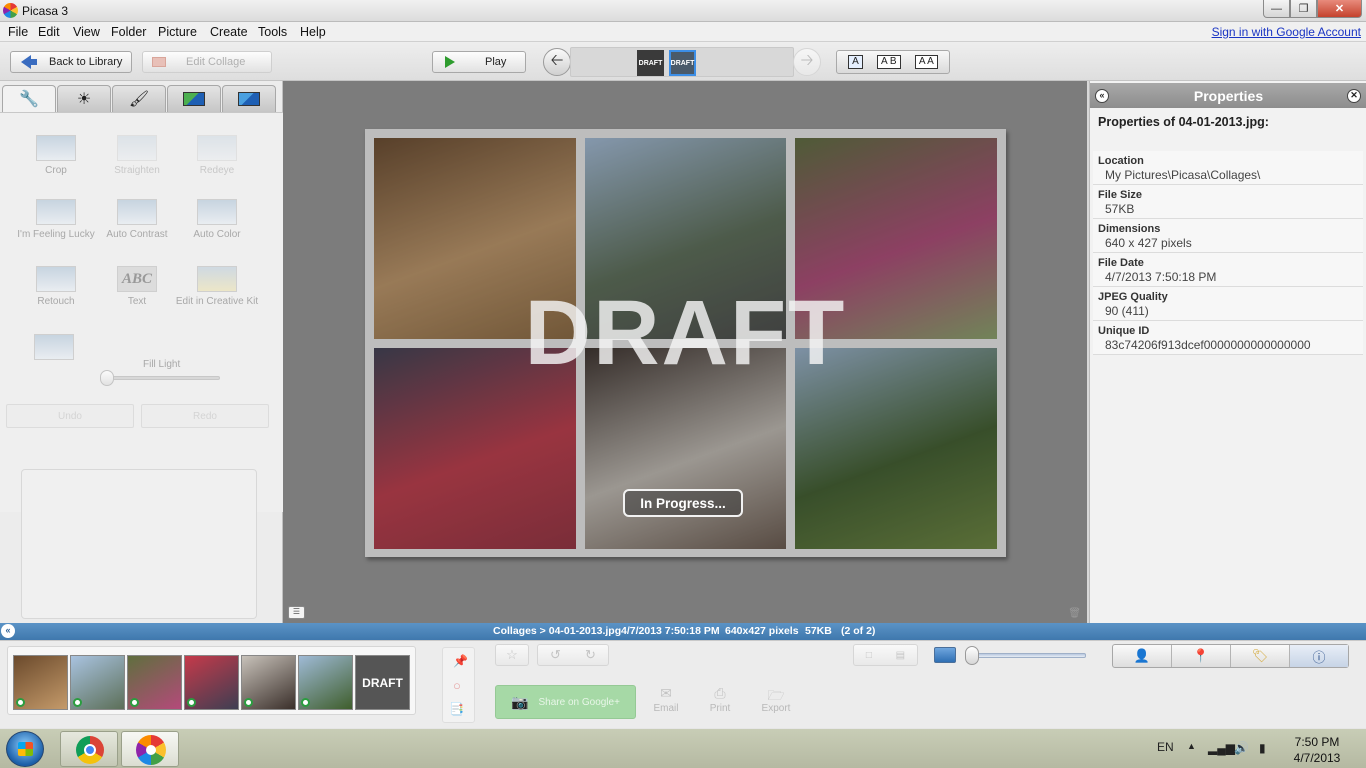 The height and width of the screenshot is (768, 1366). Describe the element at coordinates (557, 62) in the screenshot. I see `previous-photo-button: 🡠` at that location.